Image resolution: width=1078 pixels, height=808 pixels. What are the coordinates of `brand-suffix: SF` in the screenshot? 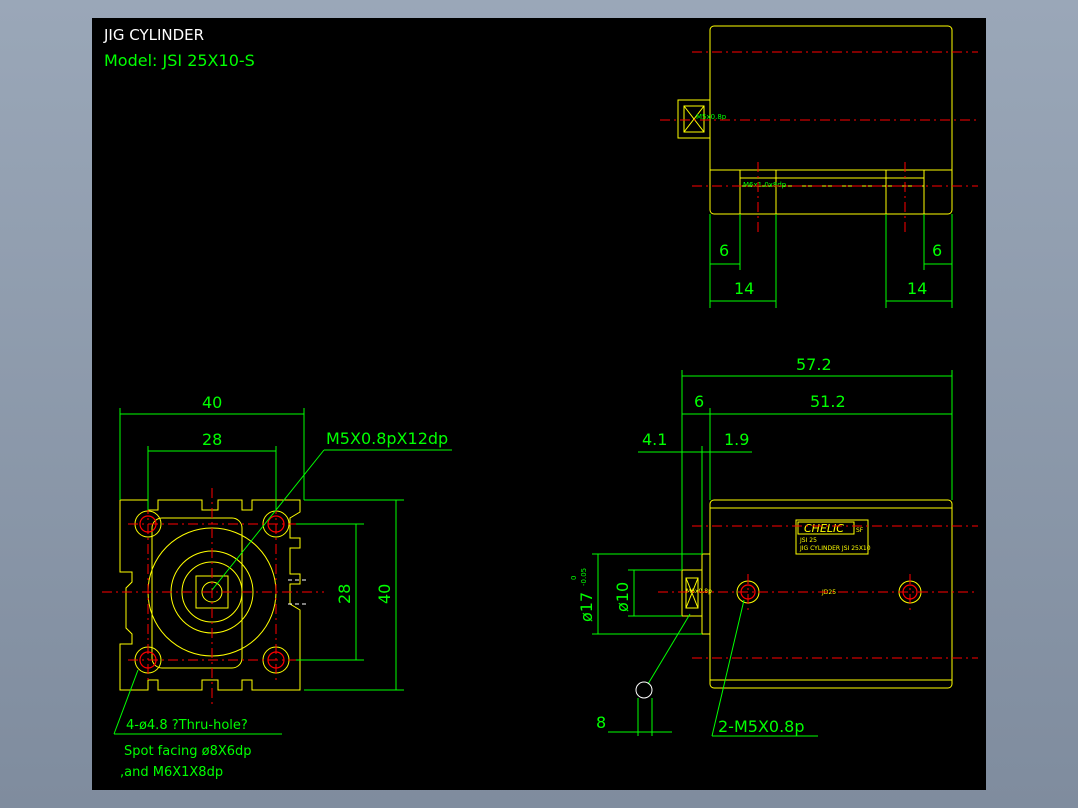 It's located at (860, 530).